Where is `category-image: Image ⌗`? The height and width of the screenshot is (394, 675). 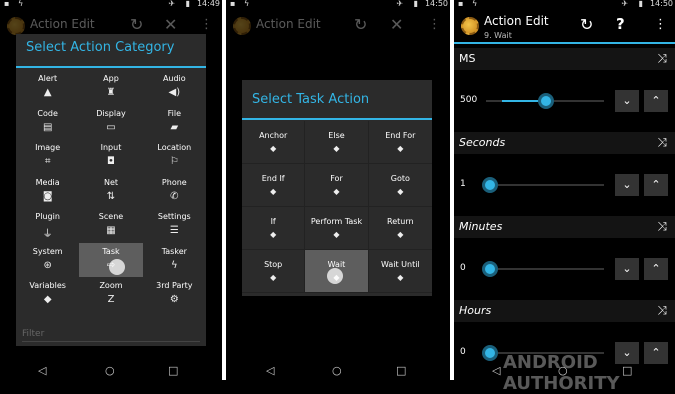
category-image: Image ⌗ is located at coordinates (47, 156).